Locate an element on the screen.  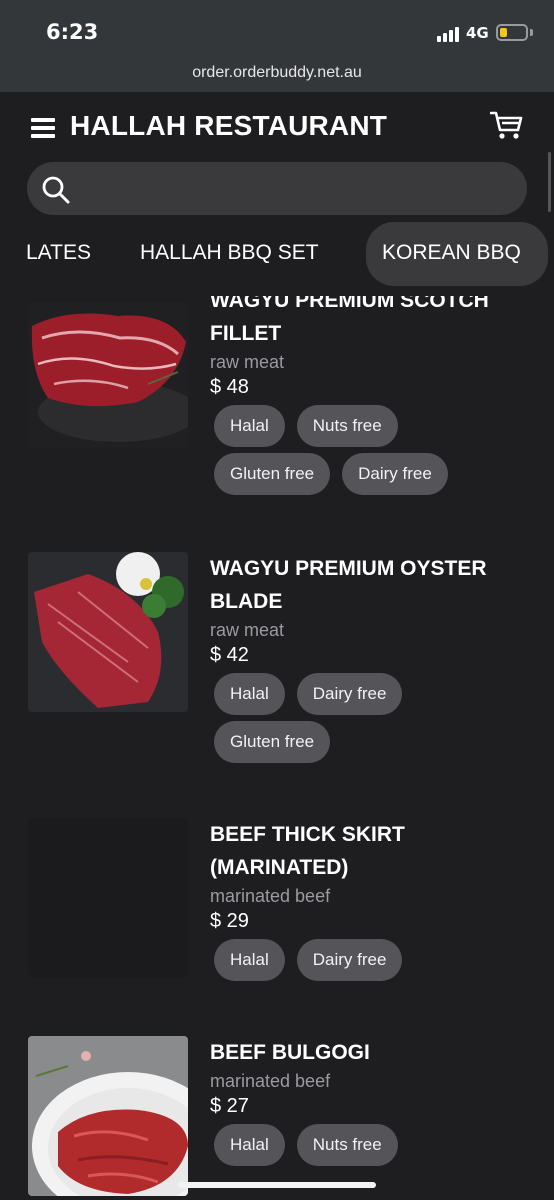
item-price: $ 48 is located at coordinates (229, 387).